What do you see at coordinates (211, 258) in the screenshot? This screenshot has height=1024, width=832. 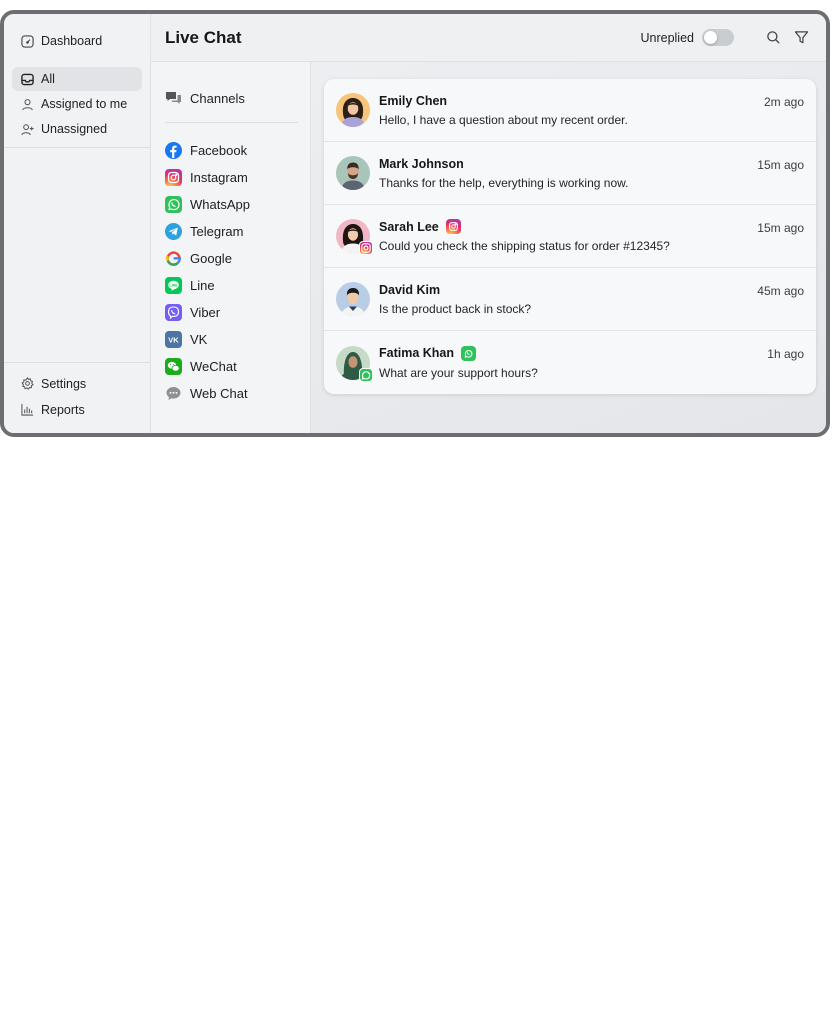 I see `channel-label: Google` at bounding box center [211, 258].